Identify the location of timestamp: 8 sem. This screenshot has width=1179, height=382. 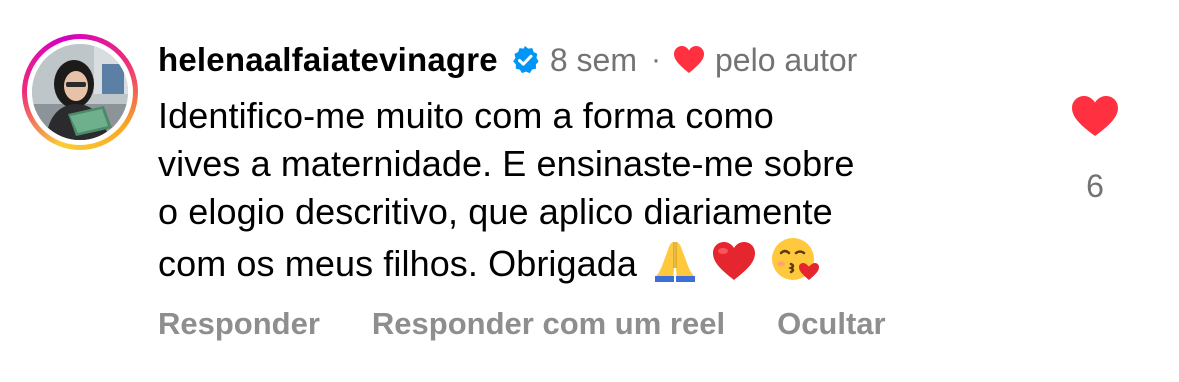
(593, 59).